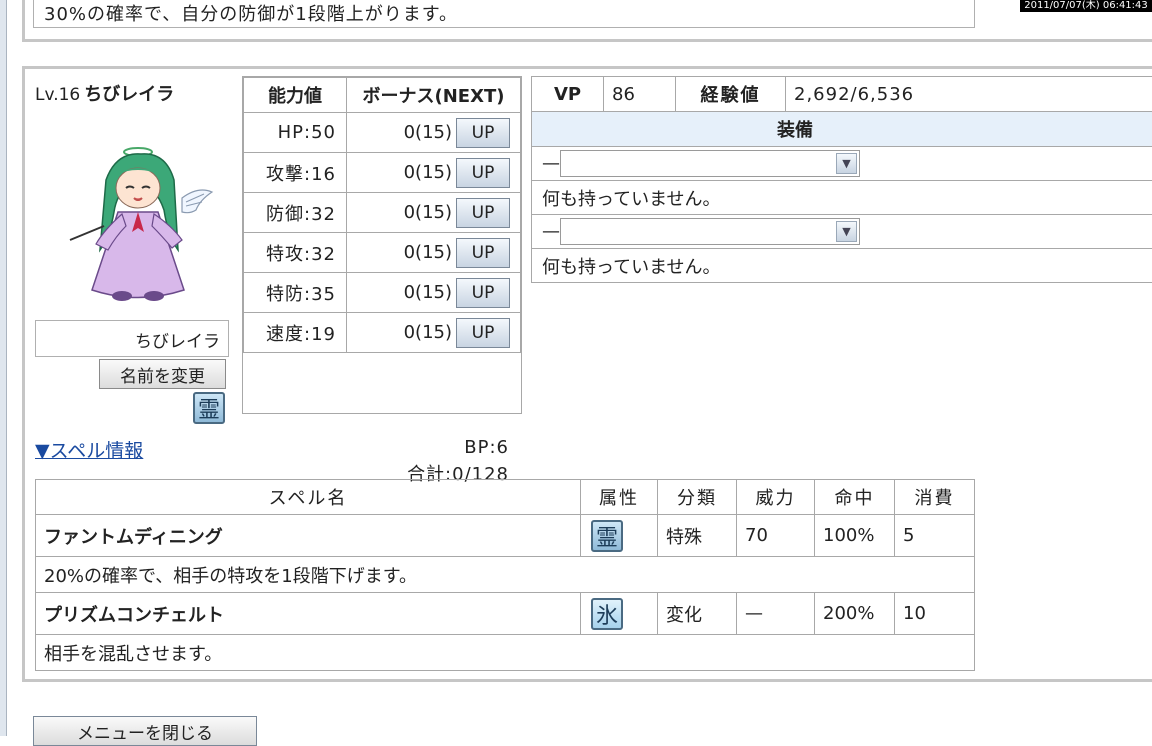 The image size is (1152, 746). I want to click on character-sprite, so click(141, 224).